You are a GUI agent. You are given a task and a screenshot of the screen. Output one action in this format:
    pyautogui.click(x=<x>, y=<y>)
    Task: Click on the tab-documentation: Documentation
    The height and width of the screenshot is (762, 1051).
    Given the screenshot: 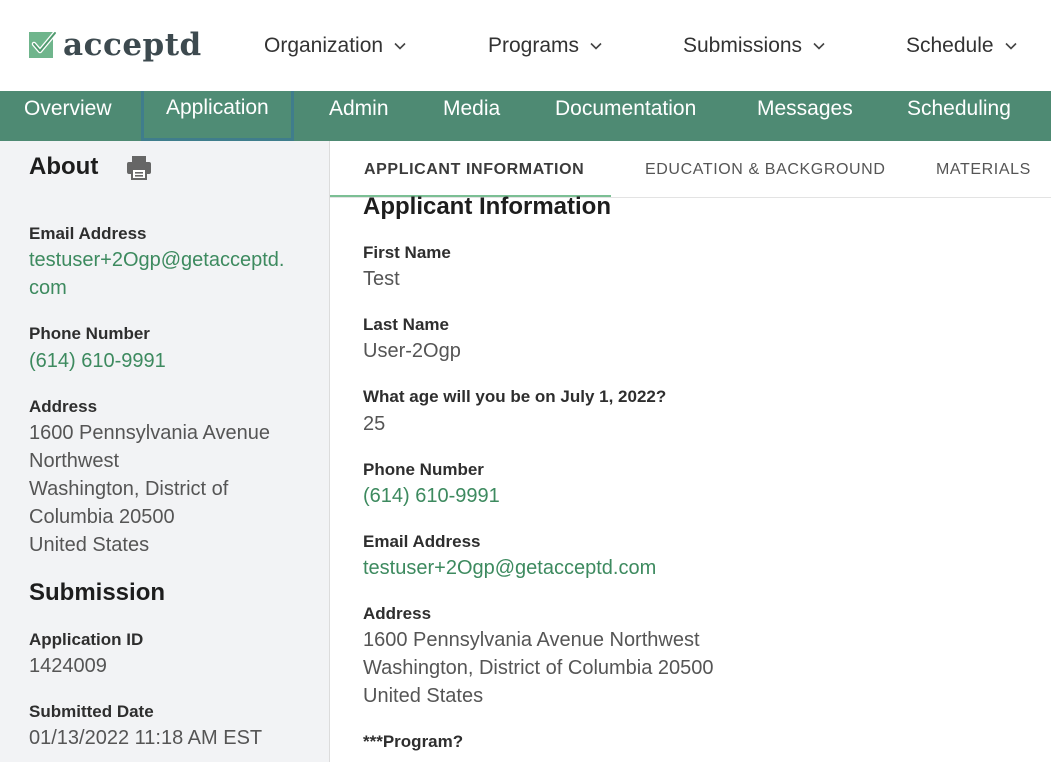 What is the action you would take?
    pyautogui.click(x=625, y=116)
    